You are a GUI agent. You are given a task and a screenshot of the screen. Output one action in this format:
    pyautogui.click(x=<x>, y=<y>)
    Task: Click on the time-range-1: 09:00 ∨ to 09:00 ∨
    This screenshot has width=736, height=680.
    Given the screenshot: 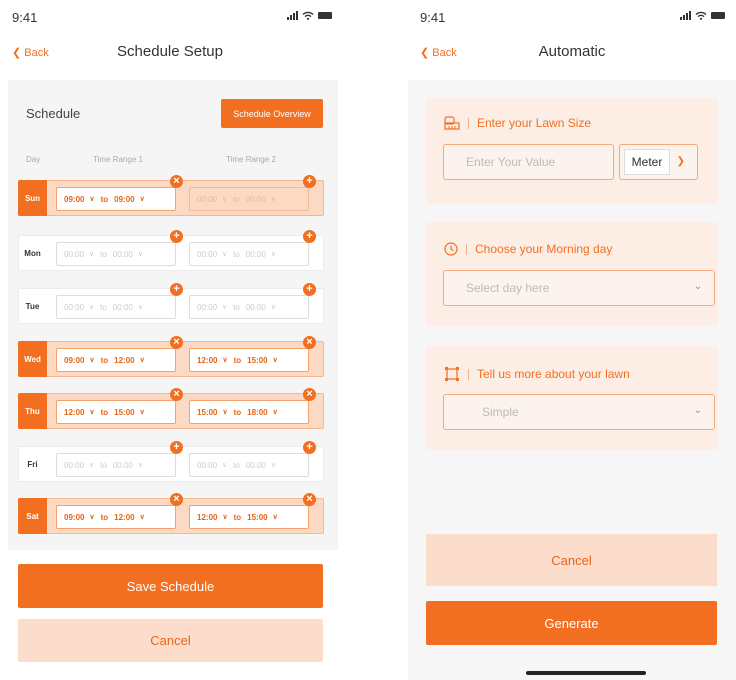 What is the action you would take?
    pyautogui.click(x=116, y=199)
    